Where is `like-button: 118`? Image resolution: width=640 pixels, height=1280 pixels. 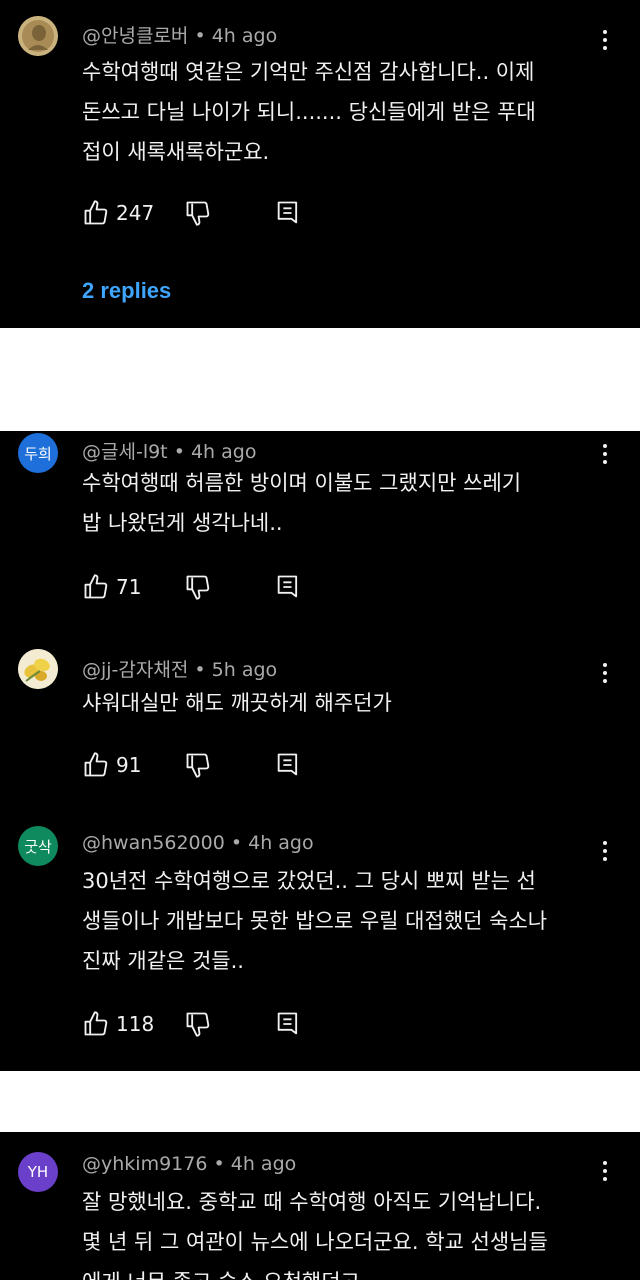 like-button: 118 is located at coordinates (118, 1024).